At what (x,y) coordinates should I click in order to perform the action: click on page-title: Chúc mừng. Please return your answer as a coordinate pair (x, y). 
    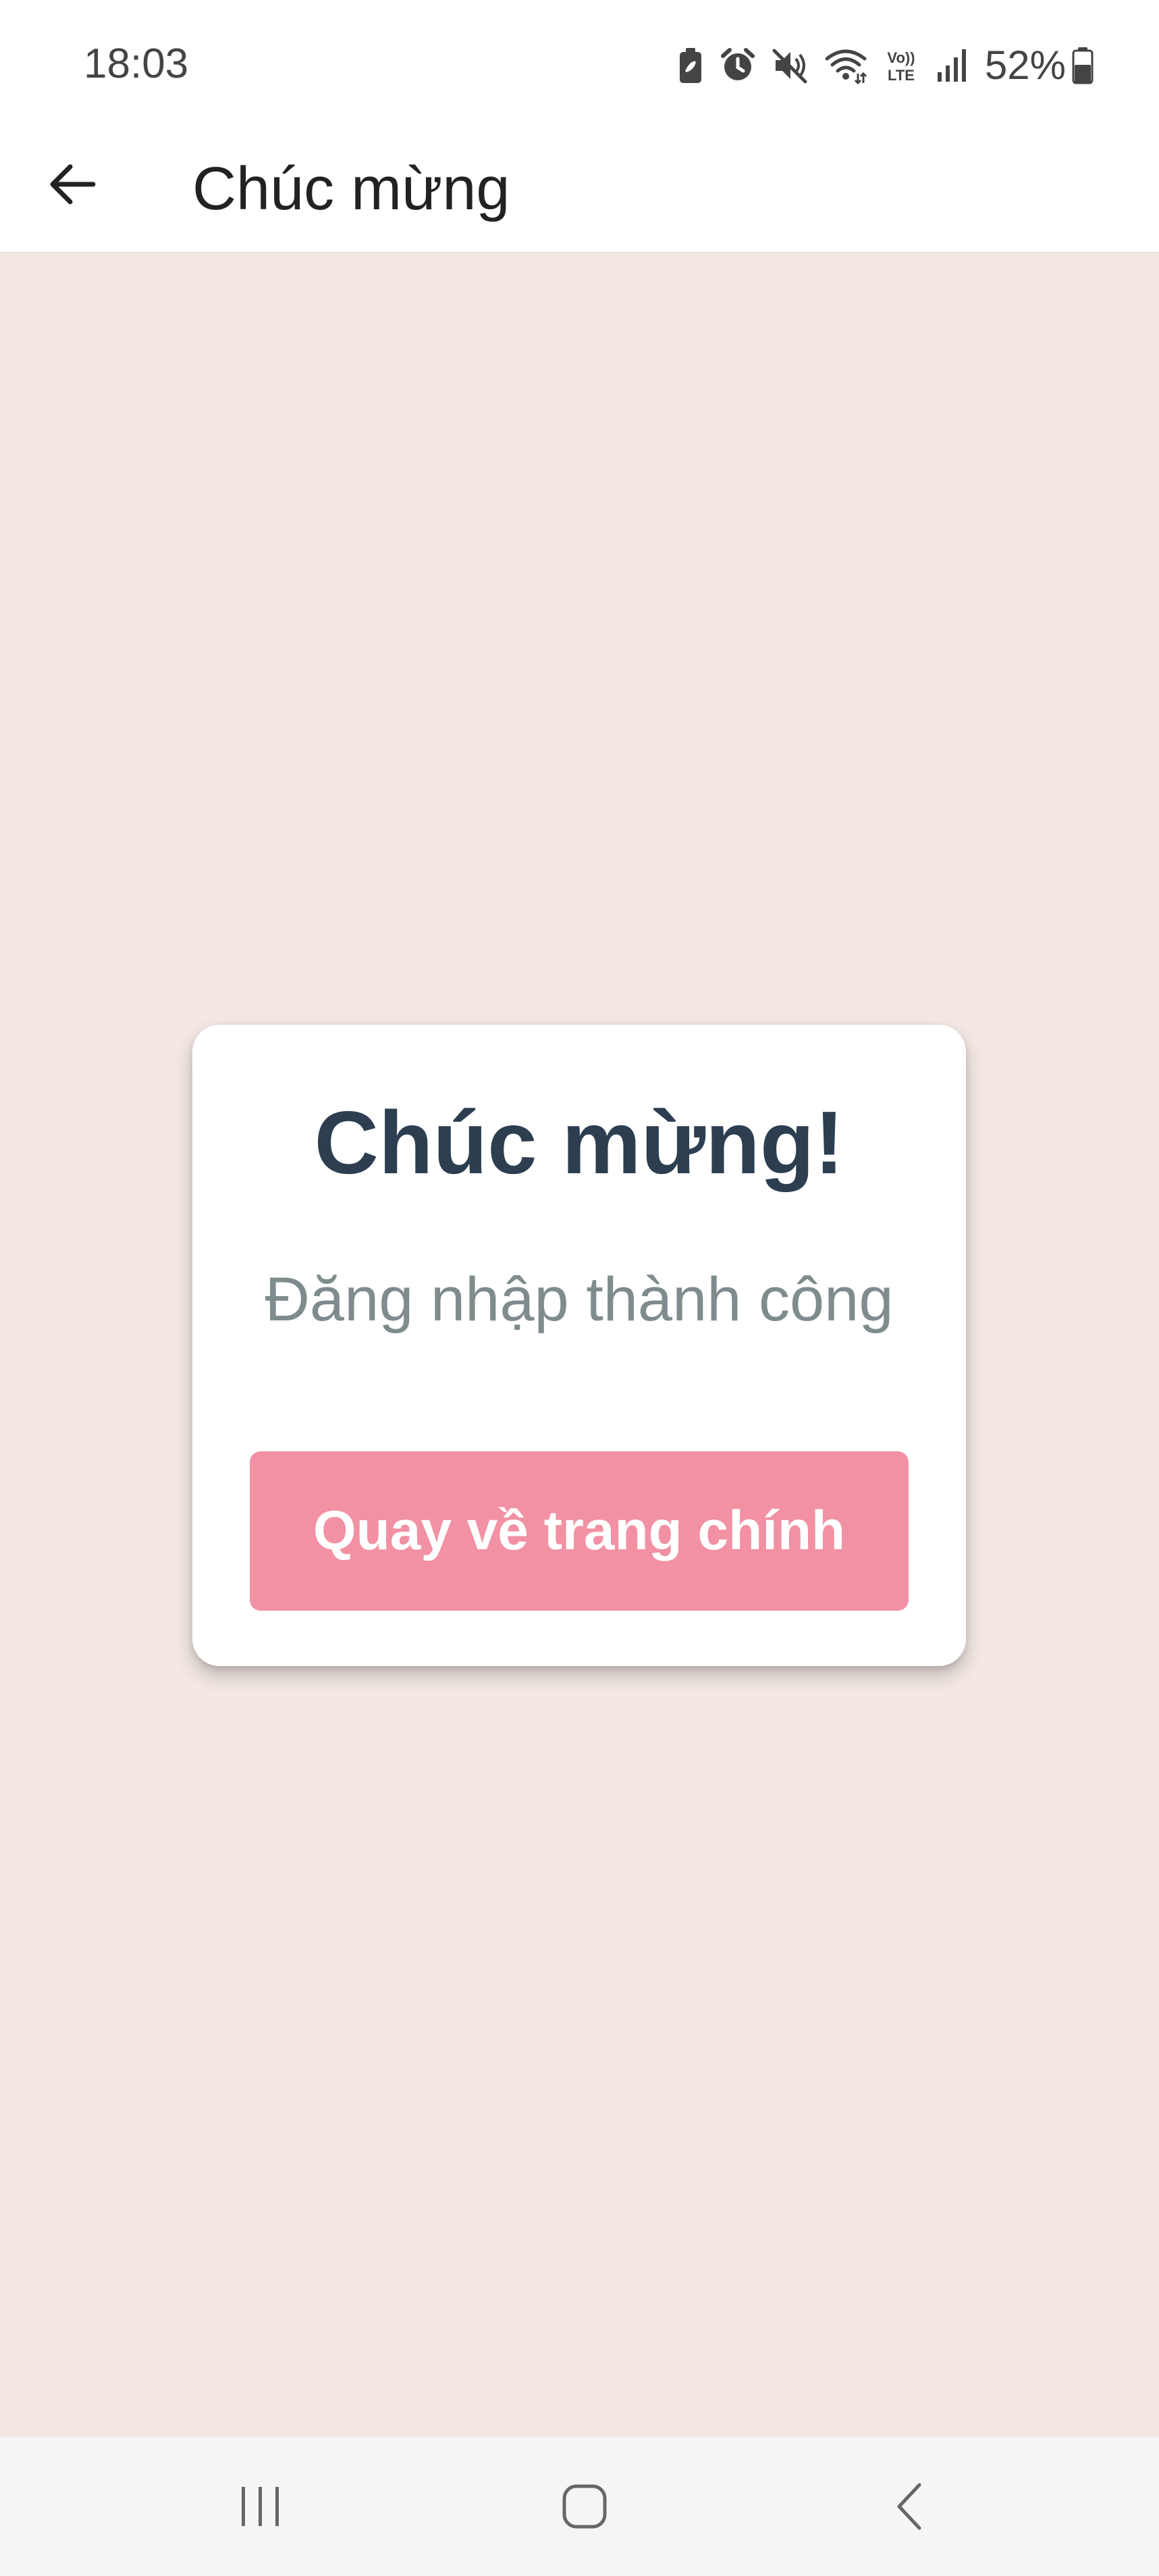
    Looking at the image, I should click on (351, 189).